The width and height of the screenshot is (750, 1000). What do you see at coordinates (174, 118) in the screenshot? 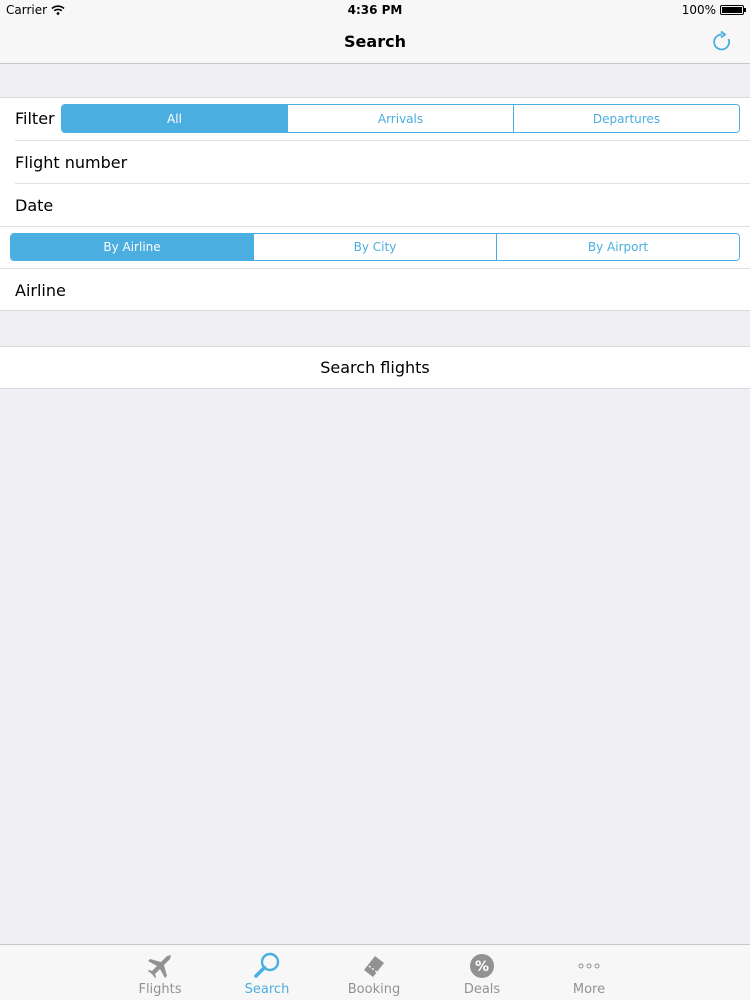
I see `filter-option-all: All` at bounding box center [174, 118].